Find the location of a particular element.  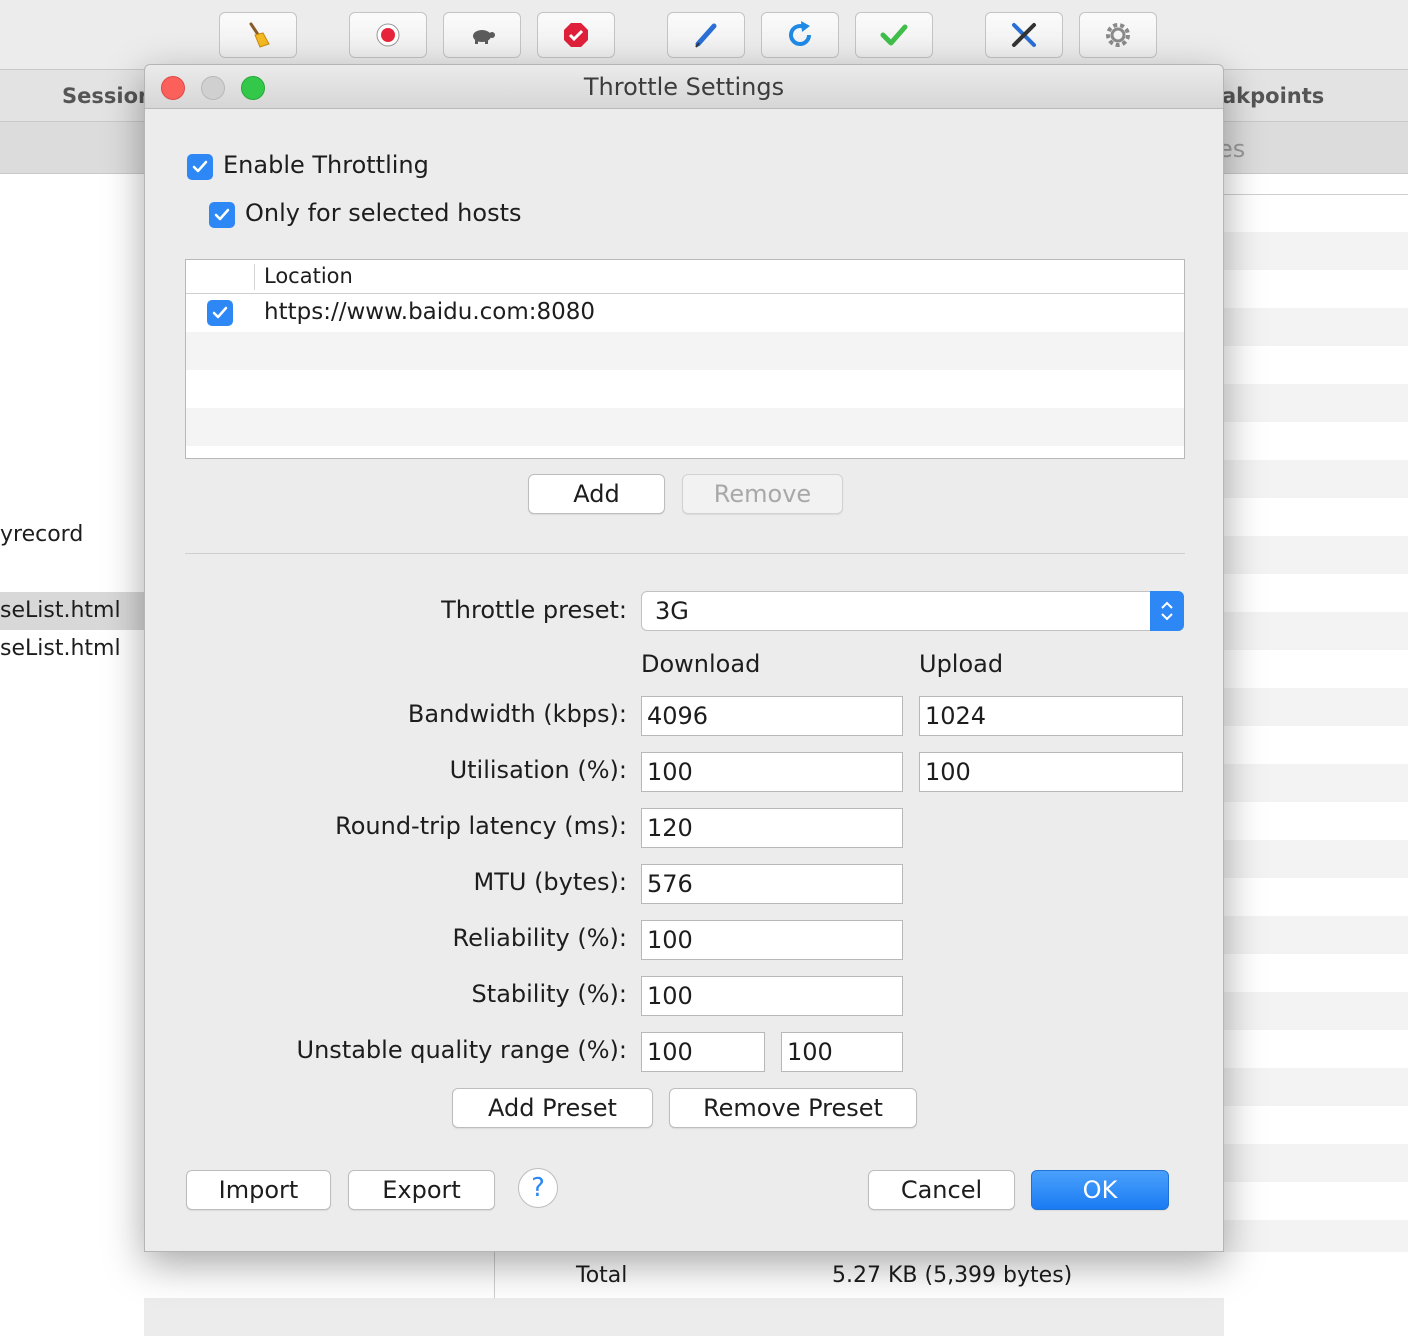

unstable-quality-min-field: 100 is located at coordinates (703, 1052).